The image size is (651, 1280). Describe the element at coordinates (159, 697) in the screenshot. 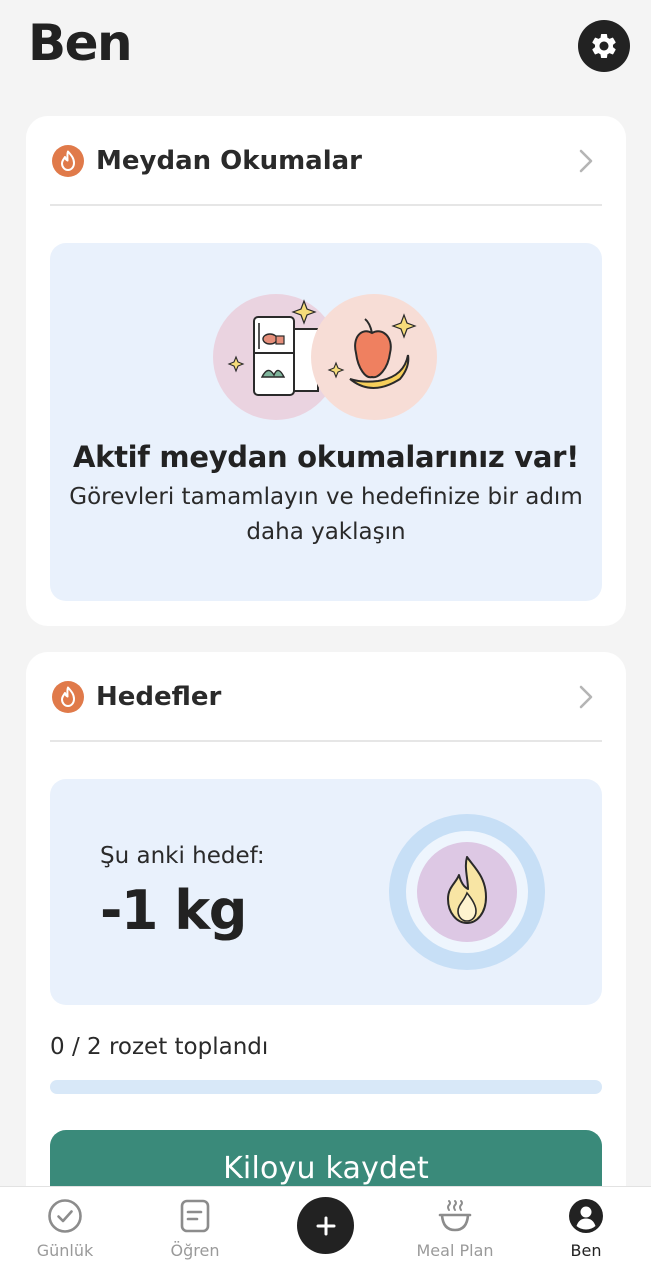

I see `goals-title: Hedefler` at that location.